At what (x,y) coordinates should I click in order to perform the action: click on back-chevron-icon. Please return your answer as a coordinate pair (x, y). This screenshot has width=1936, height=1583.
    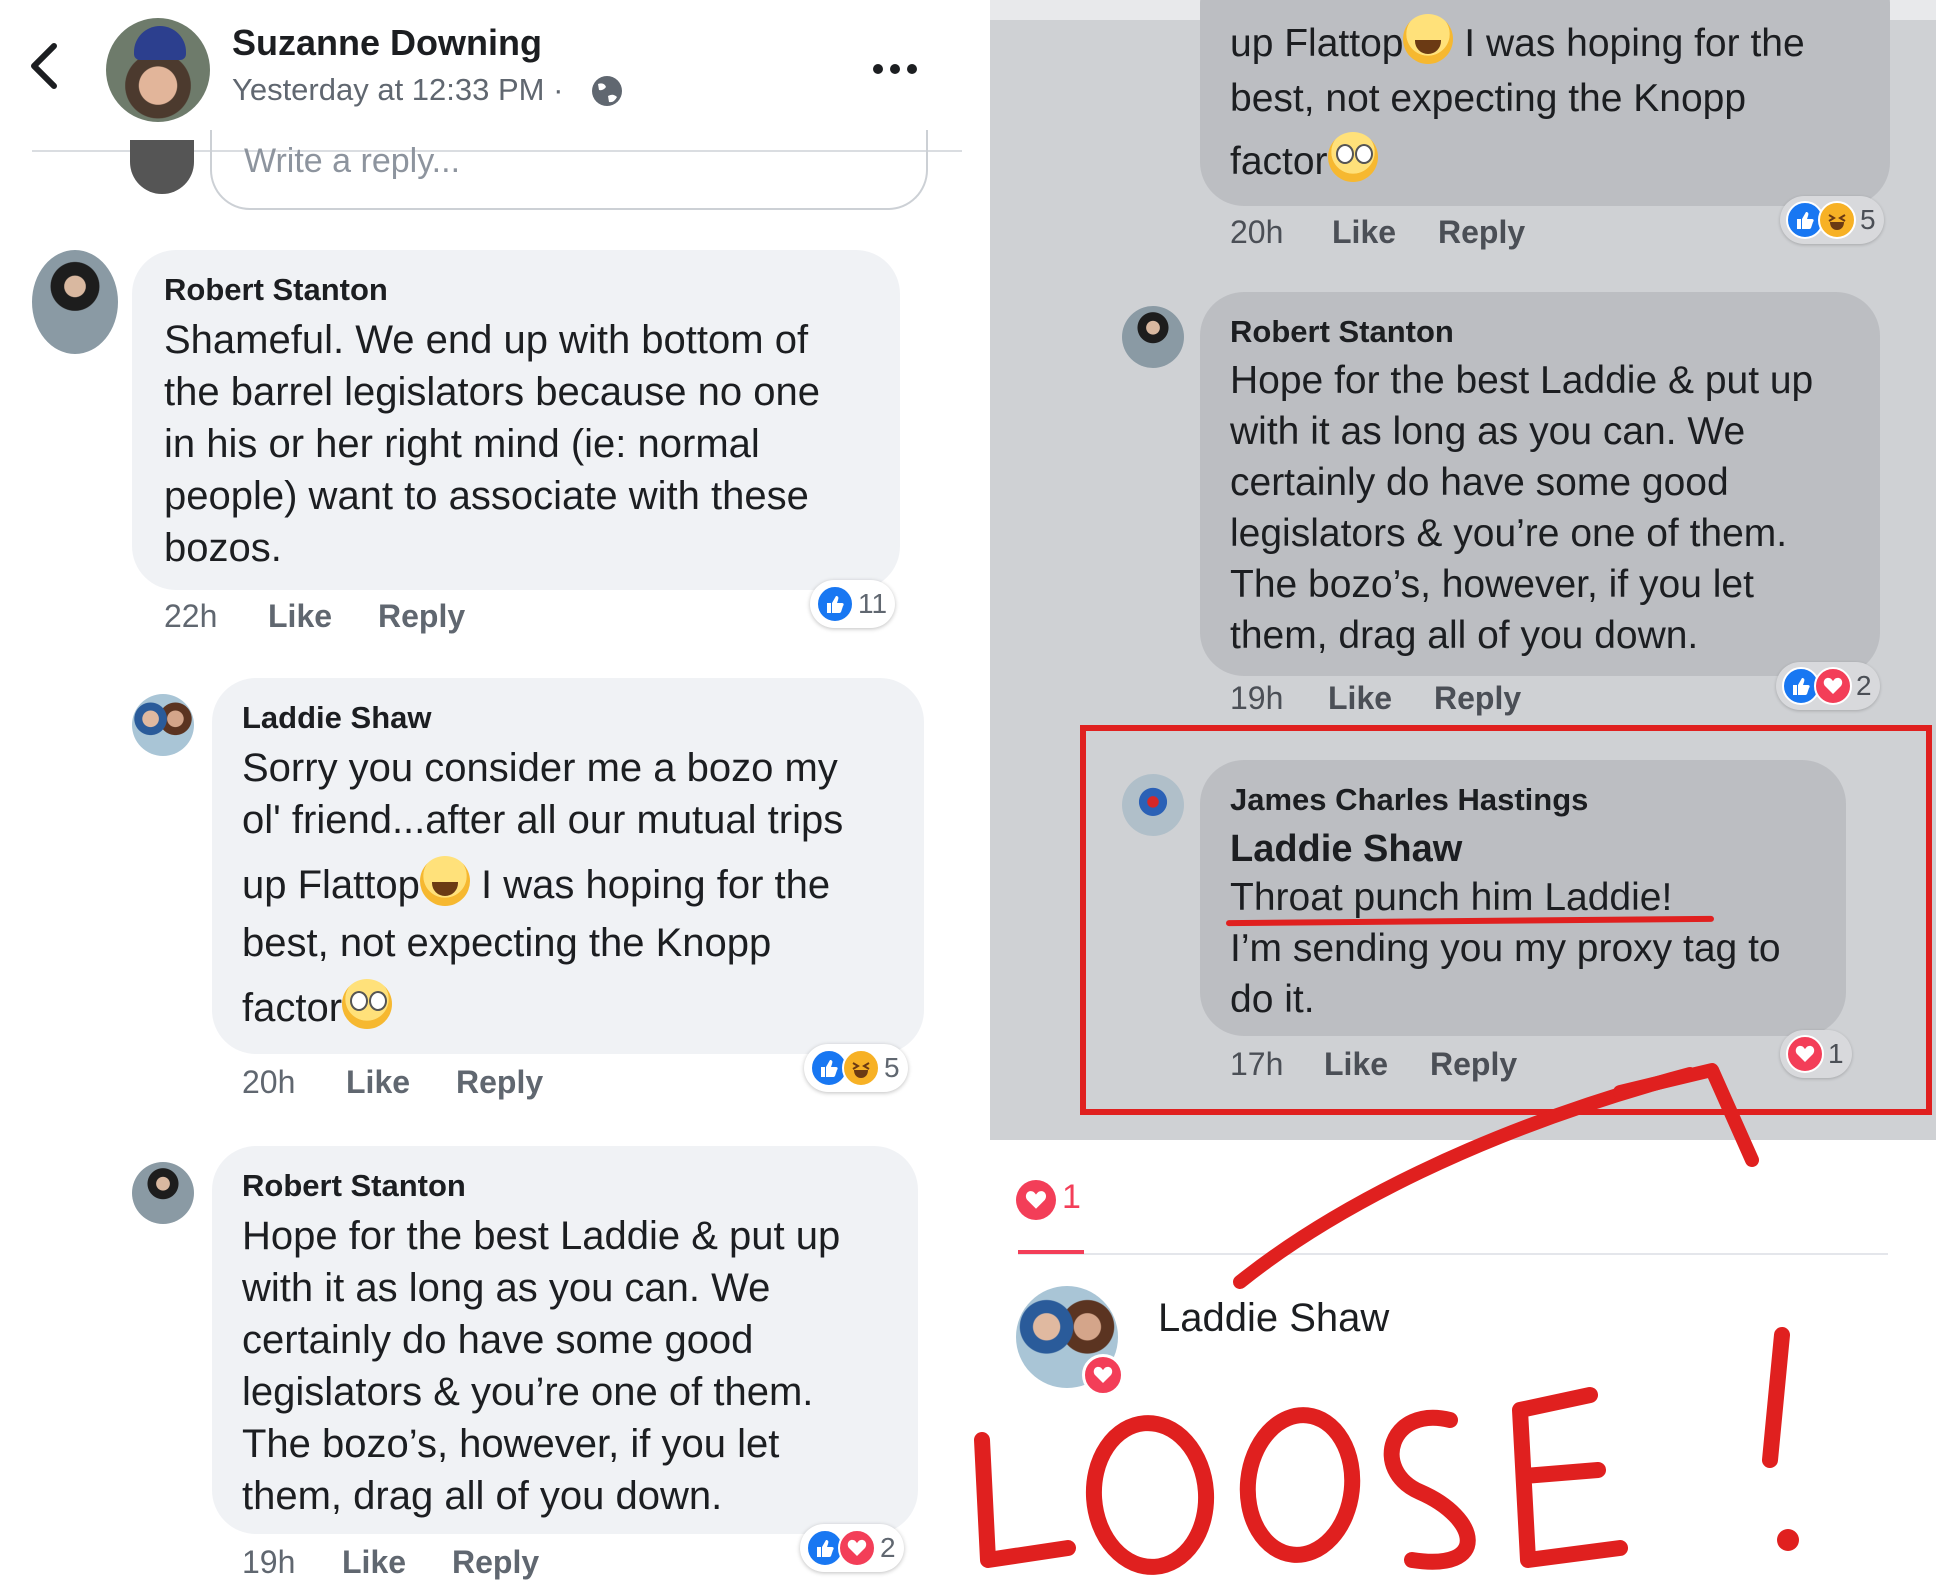
    Looking at the image, I should click on (44, 66).